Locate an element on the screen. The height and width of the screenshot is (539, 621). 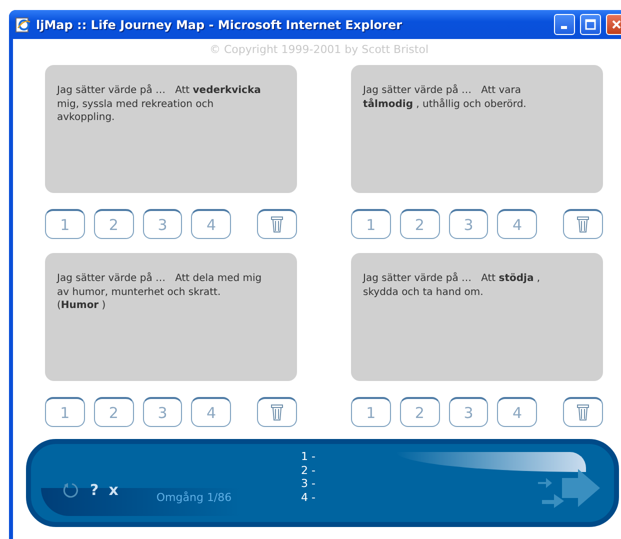
ranking-line: 2 - is located at coordinates (308, 470).